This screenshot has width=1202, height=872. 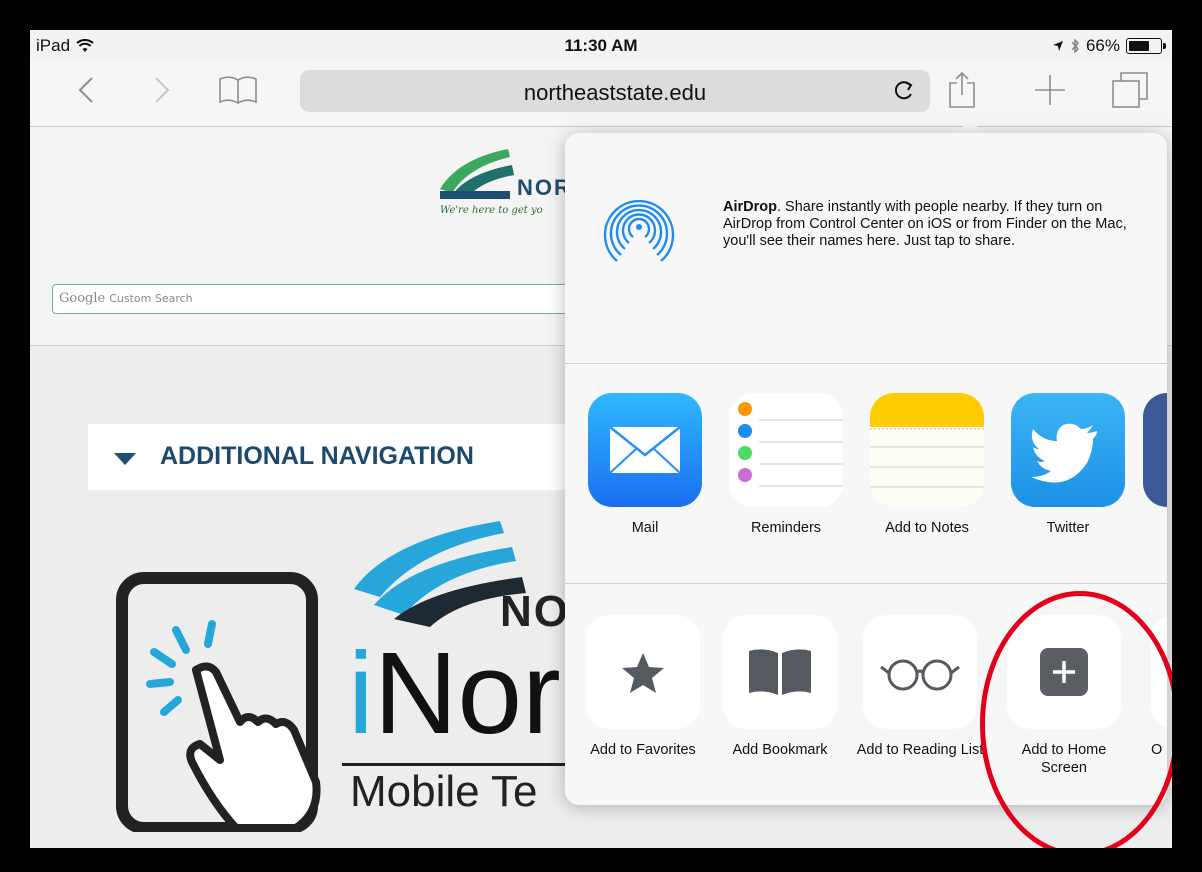 What do you see at coordinates (544, 187) in the screenshot?
I see `logo-wordmark: NOR` at bounding box center [544, 187].